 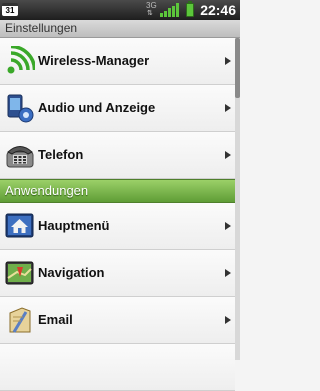 What do you see at coordinates (71, 272) in the screenshot?
I see `list-item-label: Navigation` at bounding box center [71, 272].